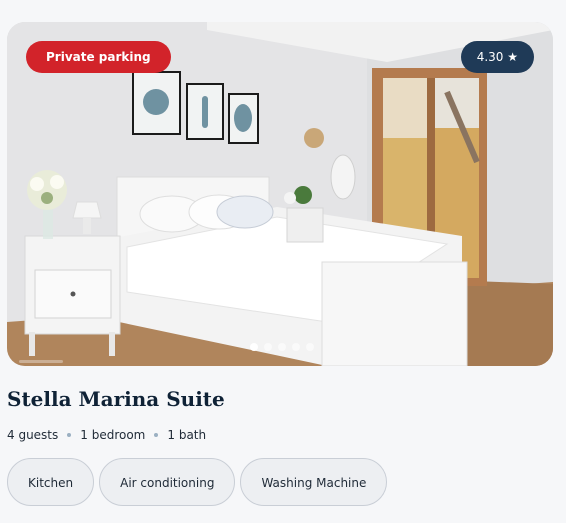 The image size is (566, 523). Describe the element at coordinates (41, 361) in the screenshot. I see `carousel-progress-indicator` at that location.